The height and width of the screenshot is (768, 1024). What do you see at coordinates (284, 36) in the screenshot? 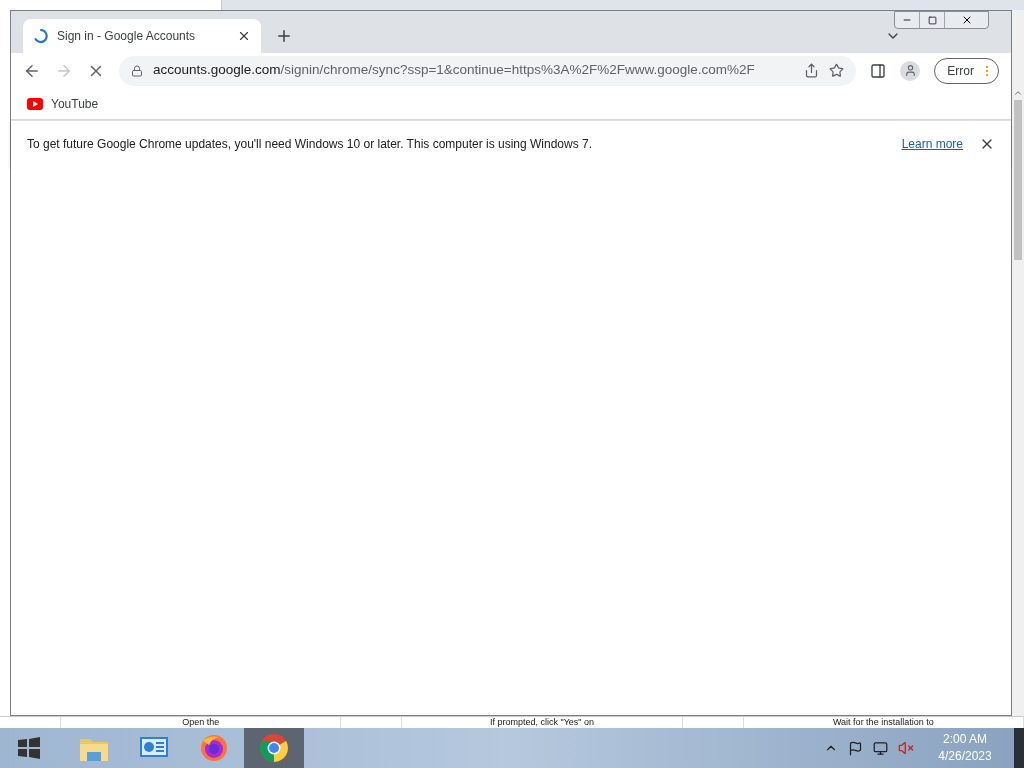
I see `new-tab-icon` at bounding box center [284, 36].